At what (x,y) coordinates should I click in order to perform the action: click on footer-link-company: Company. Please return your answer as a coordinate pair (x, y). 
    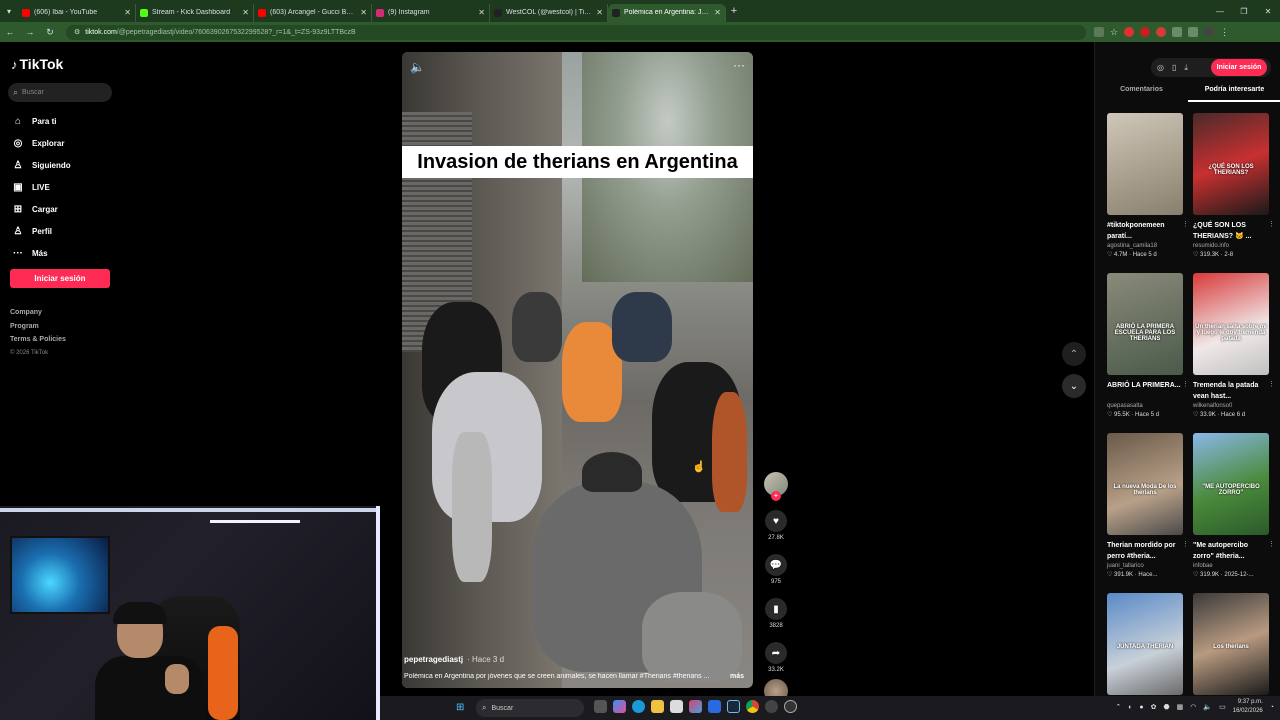
    Looking at the image, I should click on (38, 316).